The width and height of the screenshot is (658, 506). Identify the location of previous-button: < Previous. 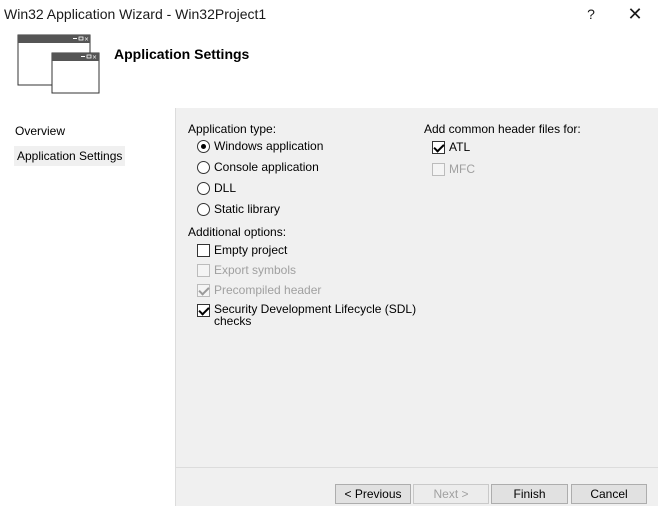
(373, 494).